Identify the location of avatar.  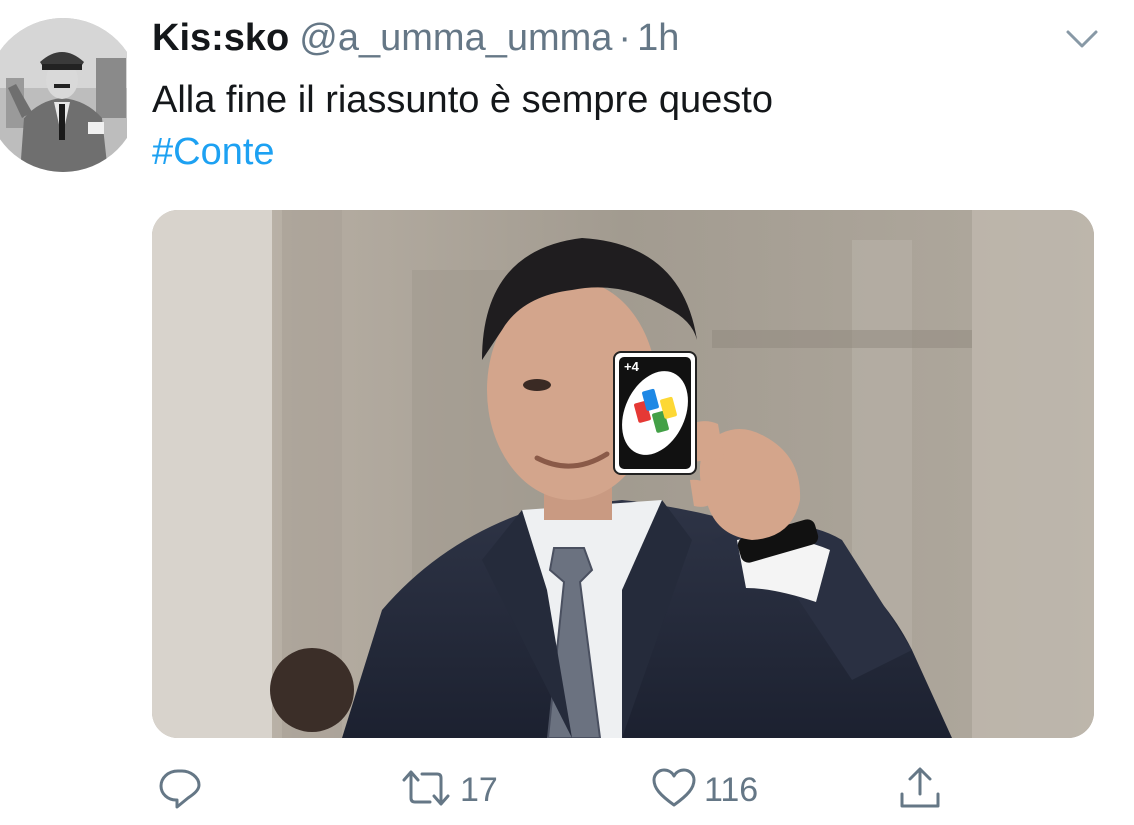
(63, 95).